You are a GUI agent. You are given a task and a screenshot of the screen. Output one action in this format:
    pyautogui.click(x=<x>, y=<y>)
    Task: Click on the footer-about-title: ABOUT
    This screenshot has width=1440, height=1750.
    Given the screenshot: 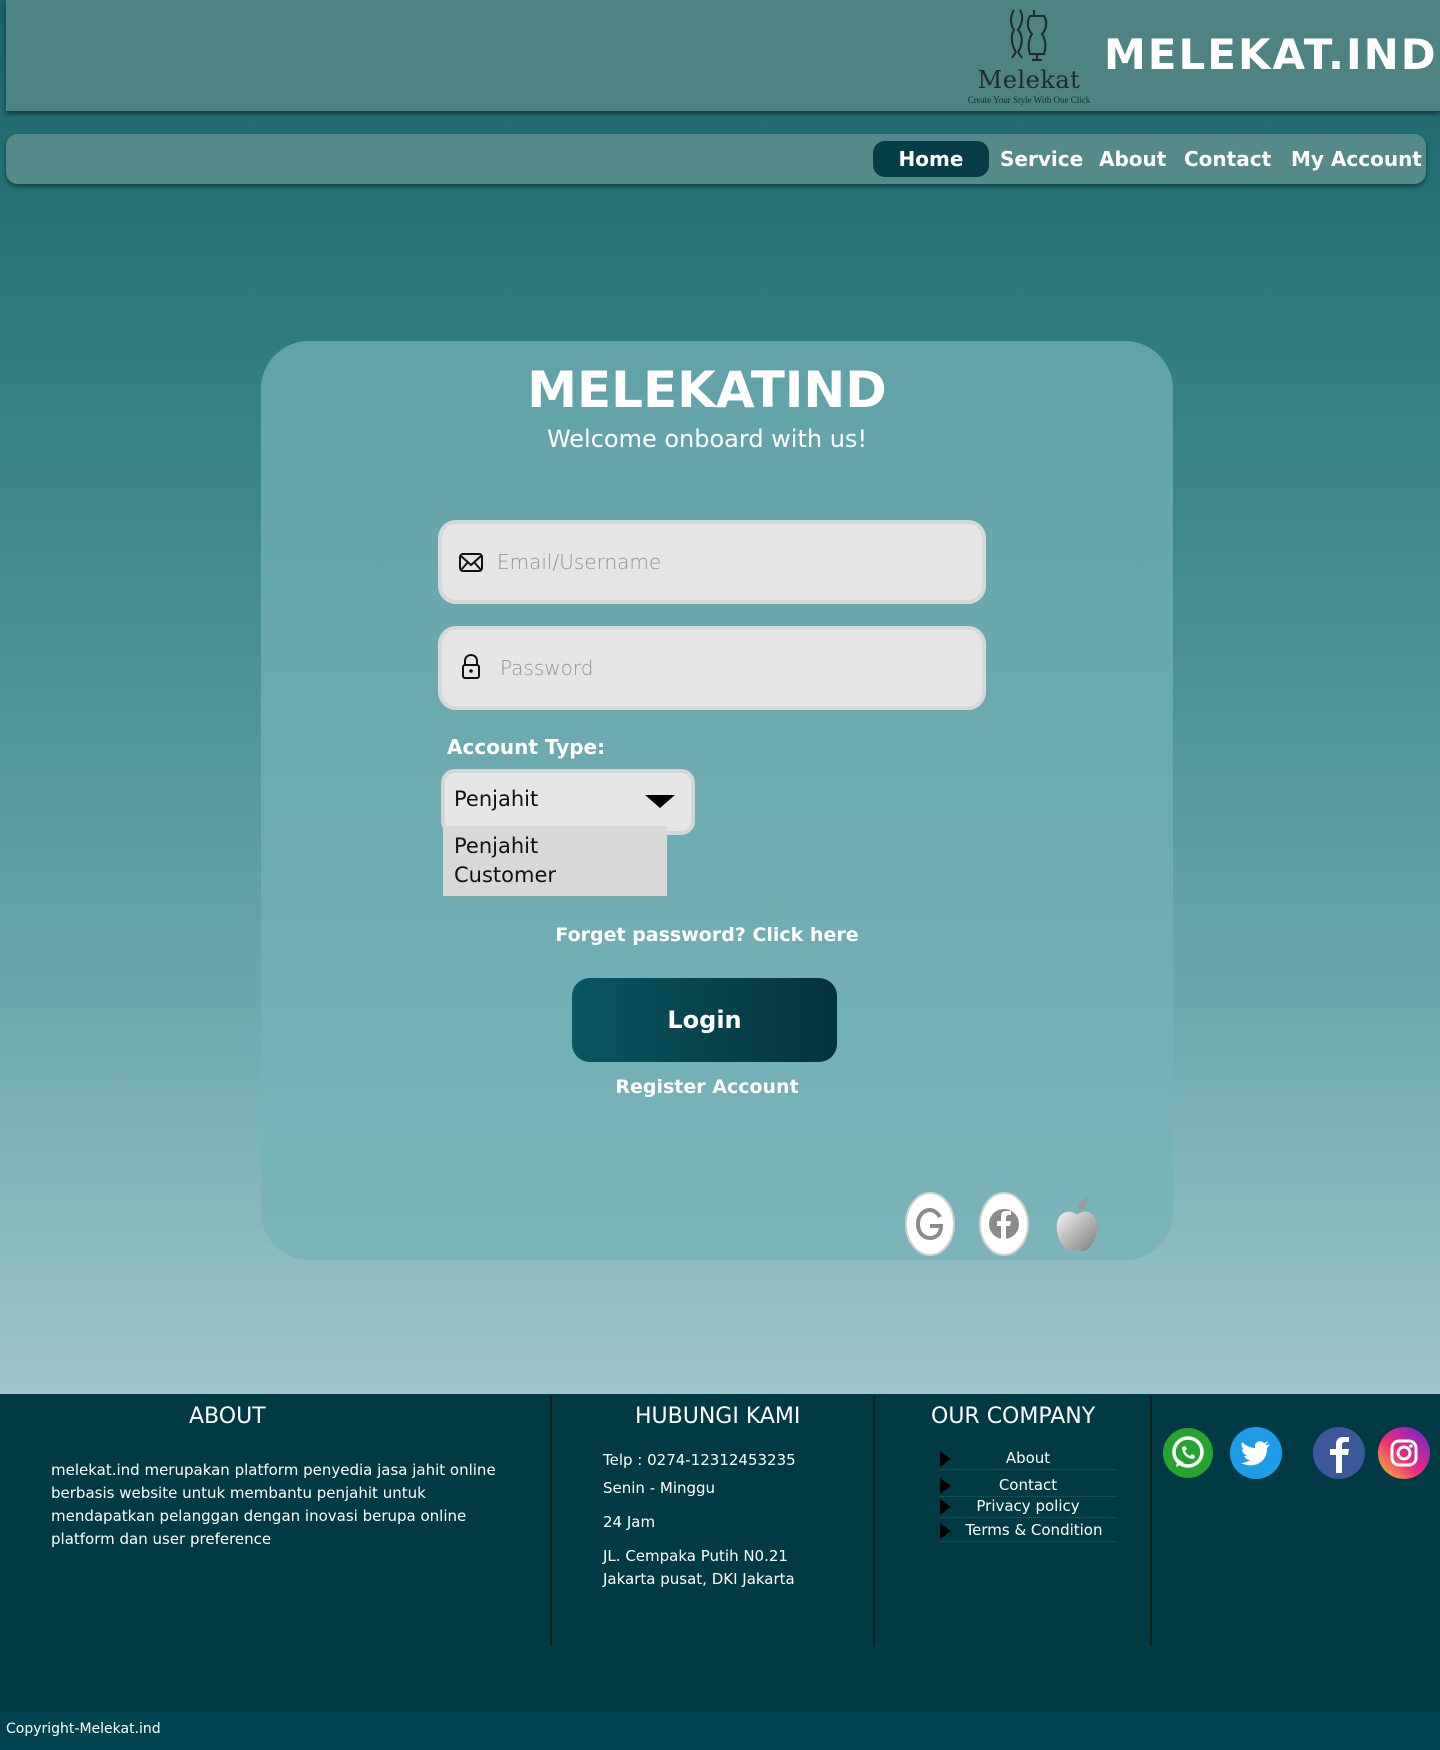 What is the action you would take?
    pyautogui.click(x=227, y=1416)
    